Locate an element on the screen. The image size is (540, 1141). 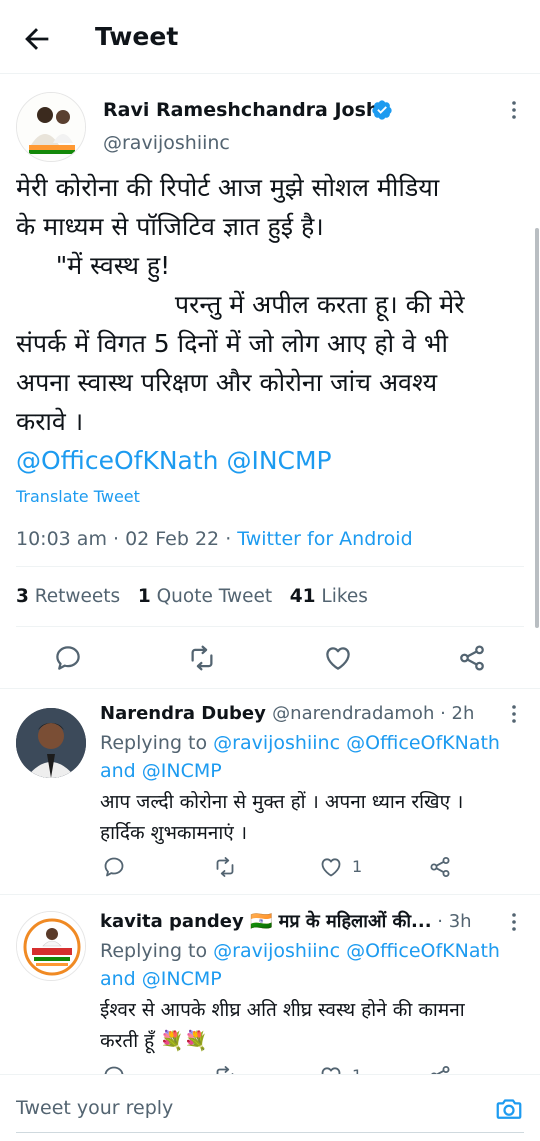
tweet-stats: 3 Retweets 1 Quote Tweet 41 Likes is located at coordinates (192, 597).